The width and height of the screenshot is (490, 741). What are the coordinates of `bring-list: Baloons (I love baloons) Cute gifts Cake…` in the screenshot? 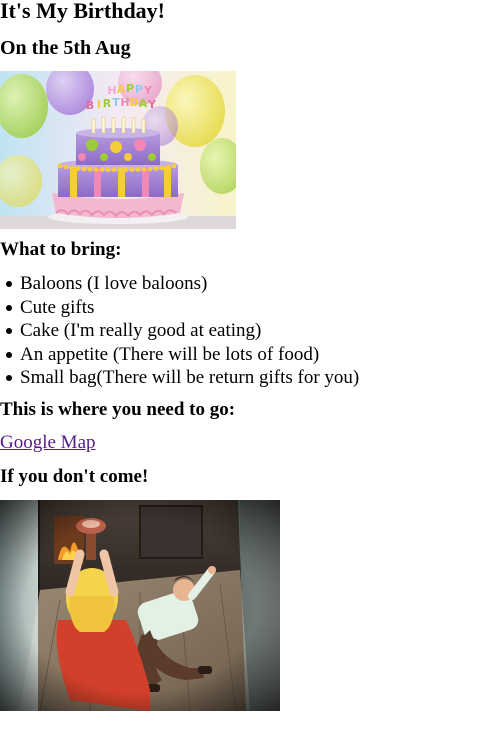 It's located at (179, 331).